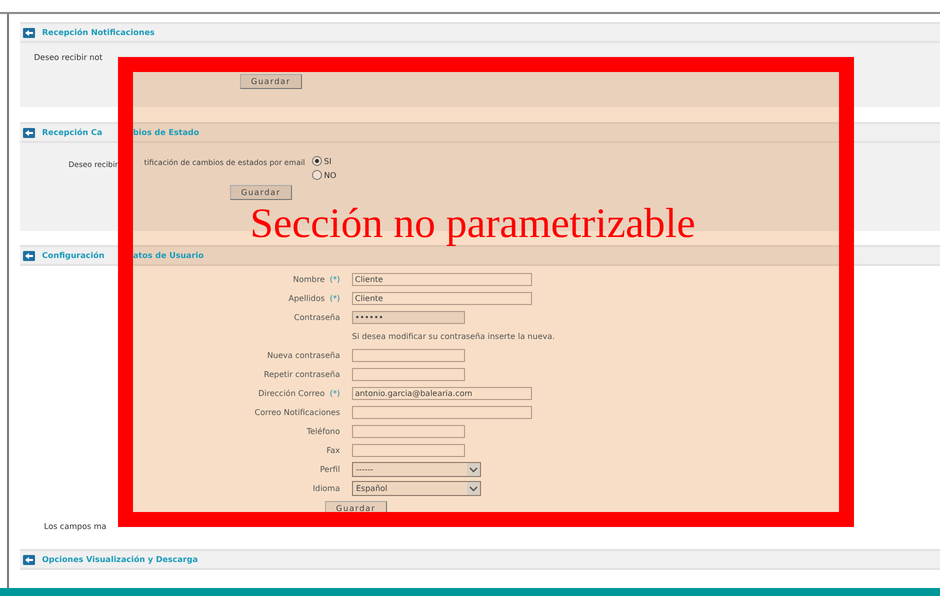  Describe the element at coordinates (442, 393) in the screenshot. I see `input-field: antonio.garcia@balearia.com` at that location.